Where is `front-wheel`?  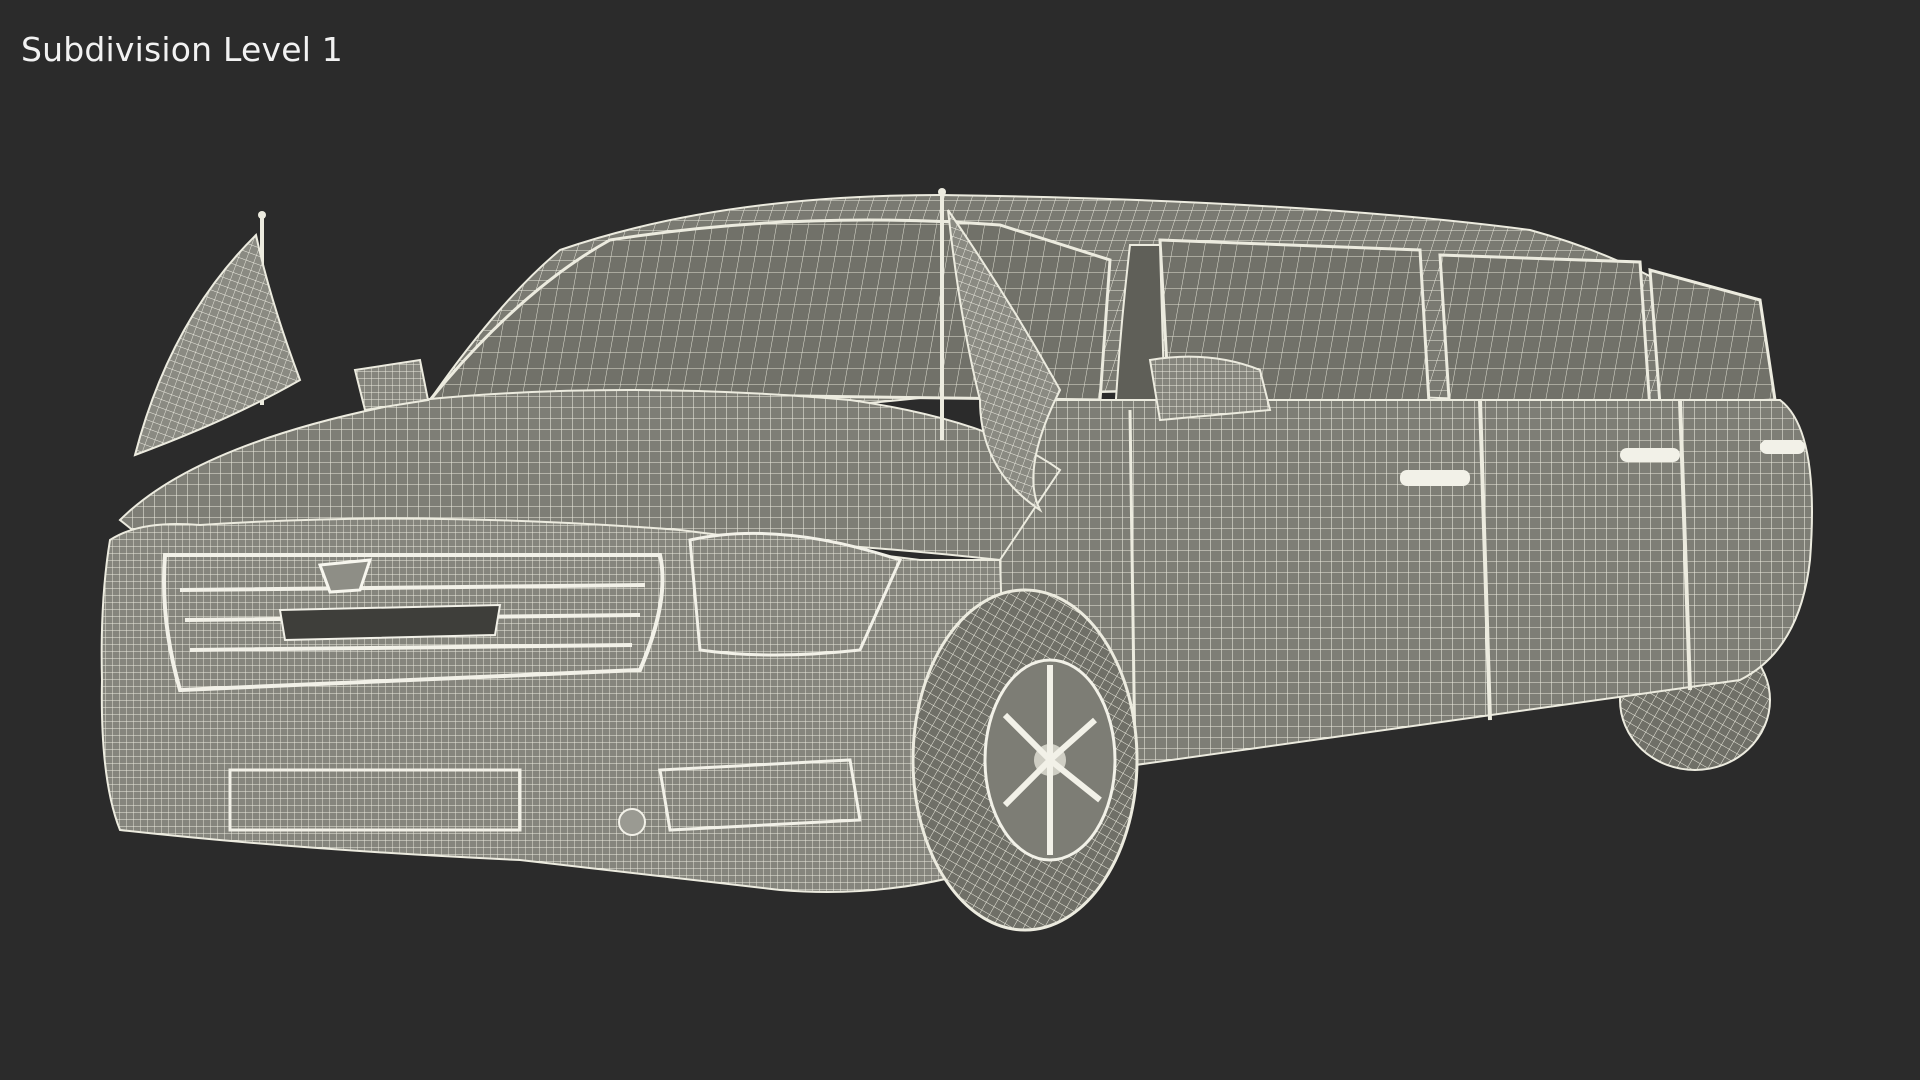 front-wheel is located at coordinates (1025, 760).